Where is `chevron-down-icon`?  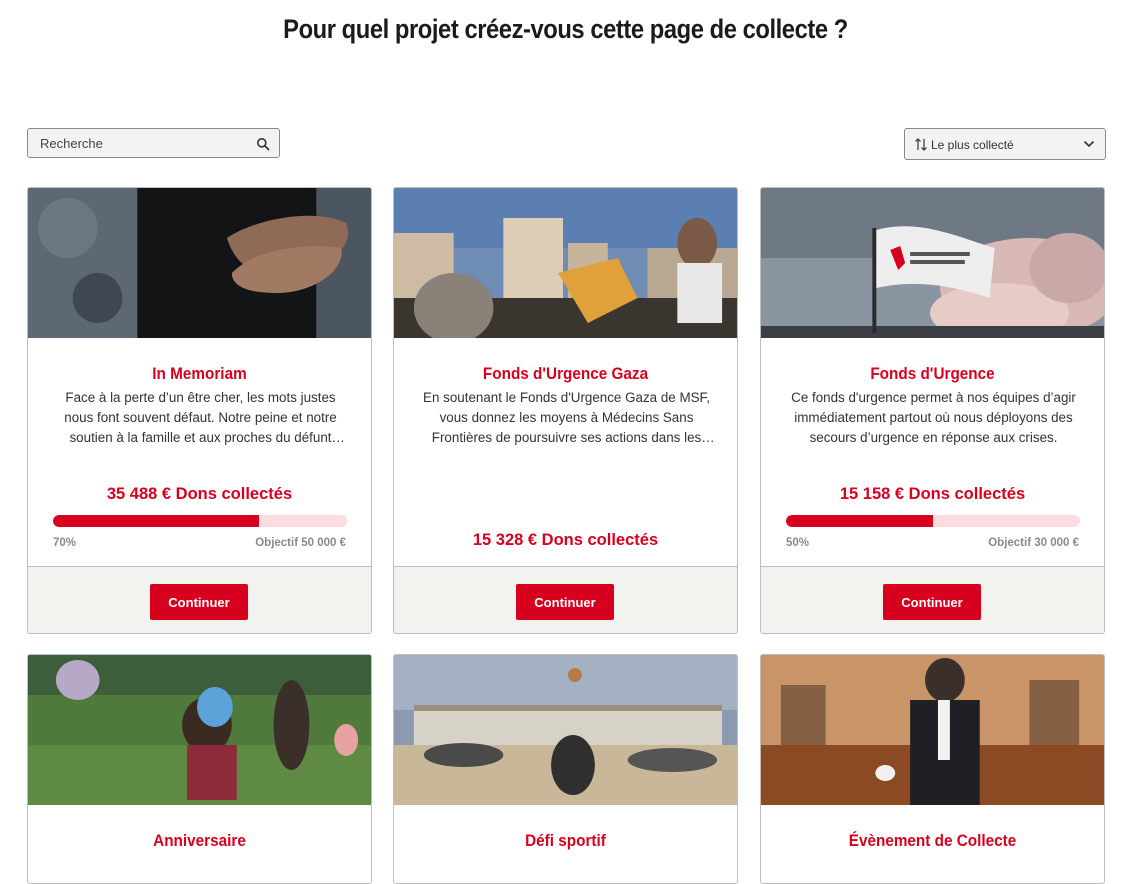
chevron-down-icon is located at coordinates (1089, 144).